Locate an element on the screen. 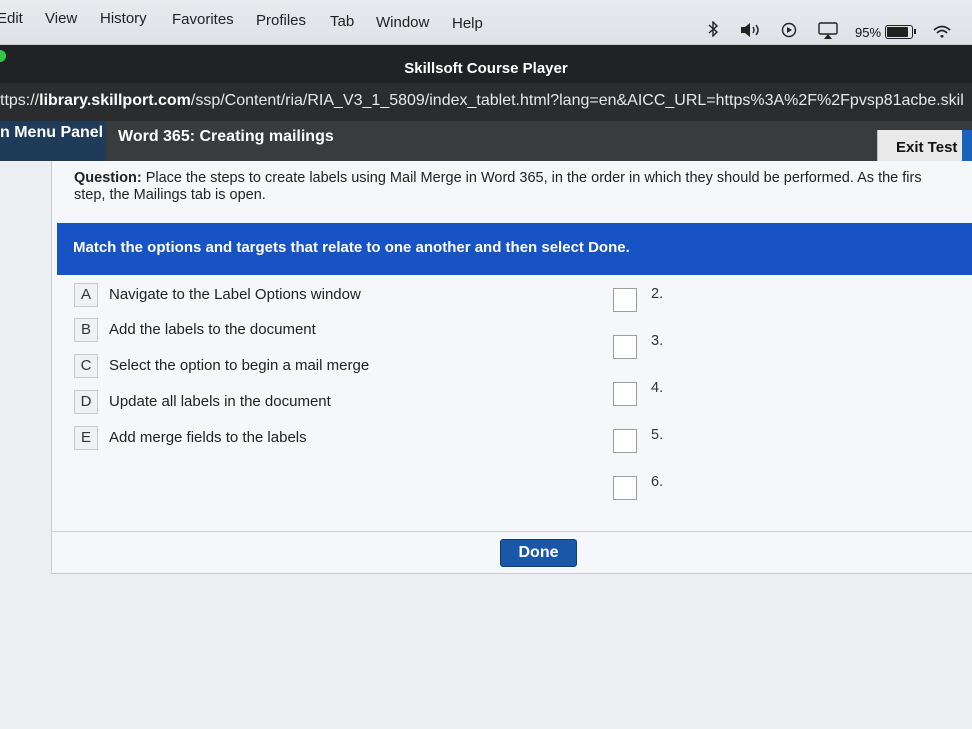 This screenshot has width=972, height=729. window-titlebar: Skillsoft Course Player is located at coordinates (486, 64).